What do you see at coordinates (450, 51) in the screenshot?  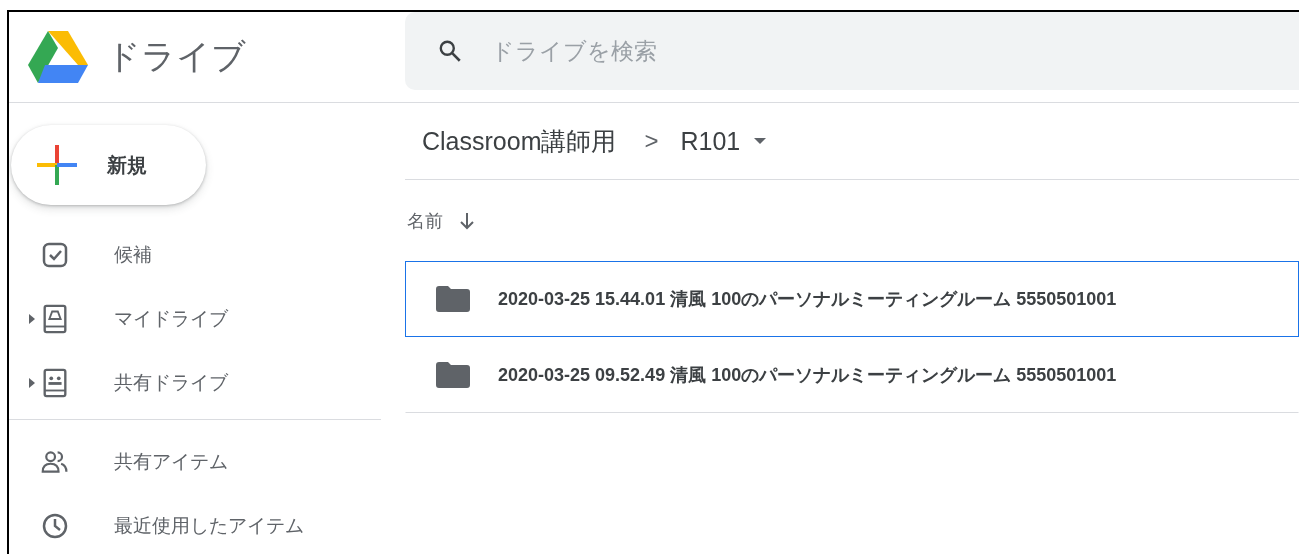 I see `search-icon` at bounding box center [450, 51].